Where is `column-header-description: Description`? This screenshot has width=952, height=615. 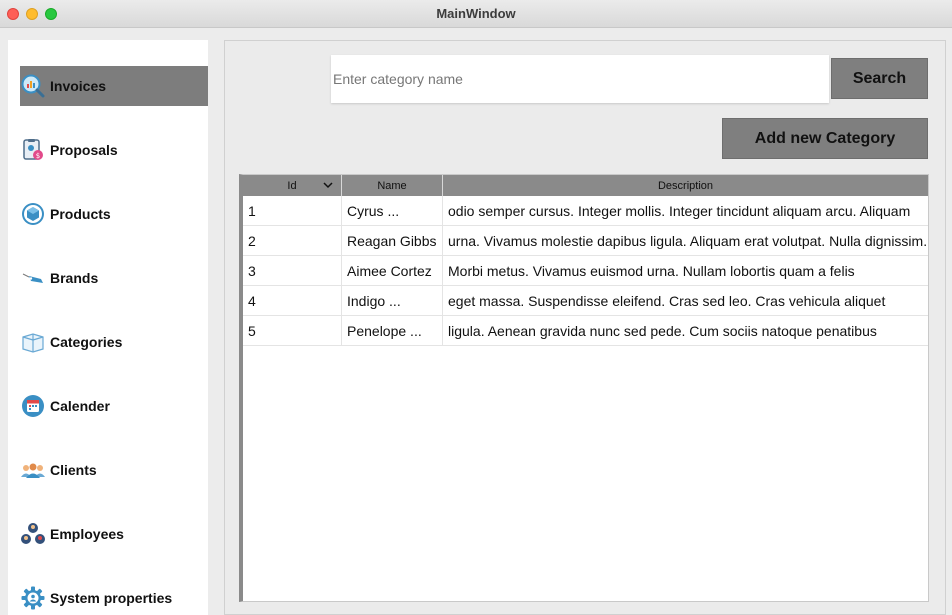
column-header-description: Description is located at coordinates (685, 185).